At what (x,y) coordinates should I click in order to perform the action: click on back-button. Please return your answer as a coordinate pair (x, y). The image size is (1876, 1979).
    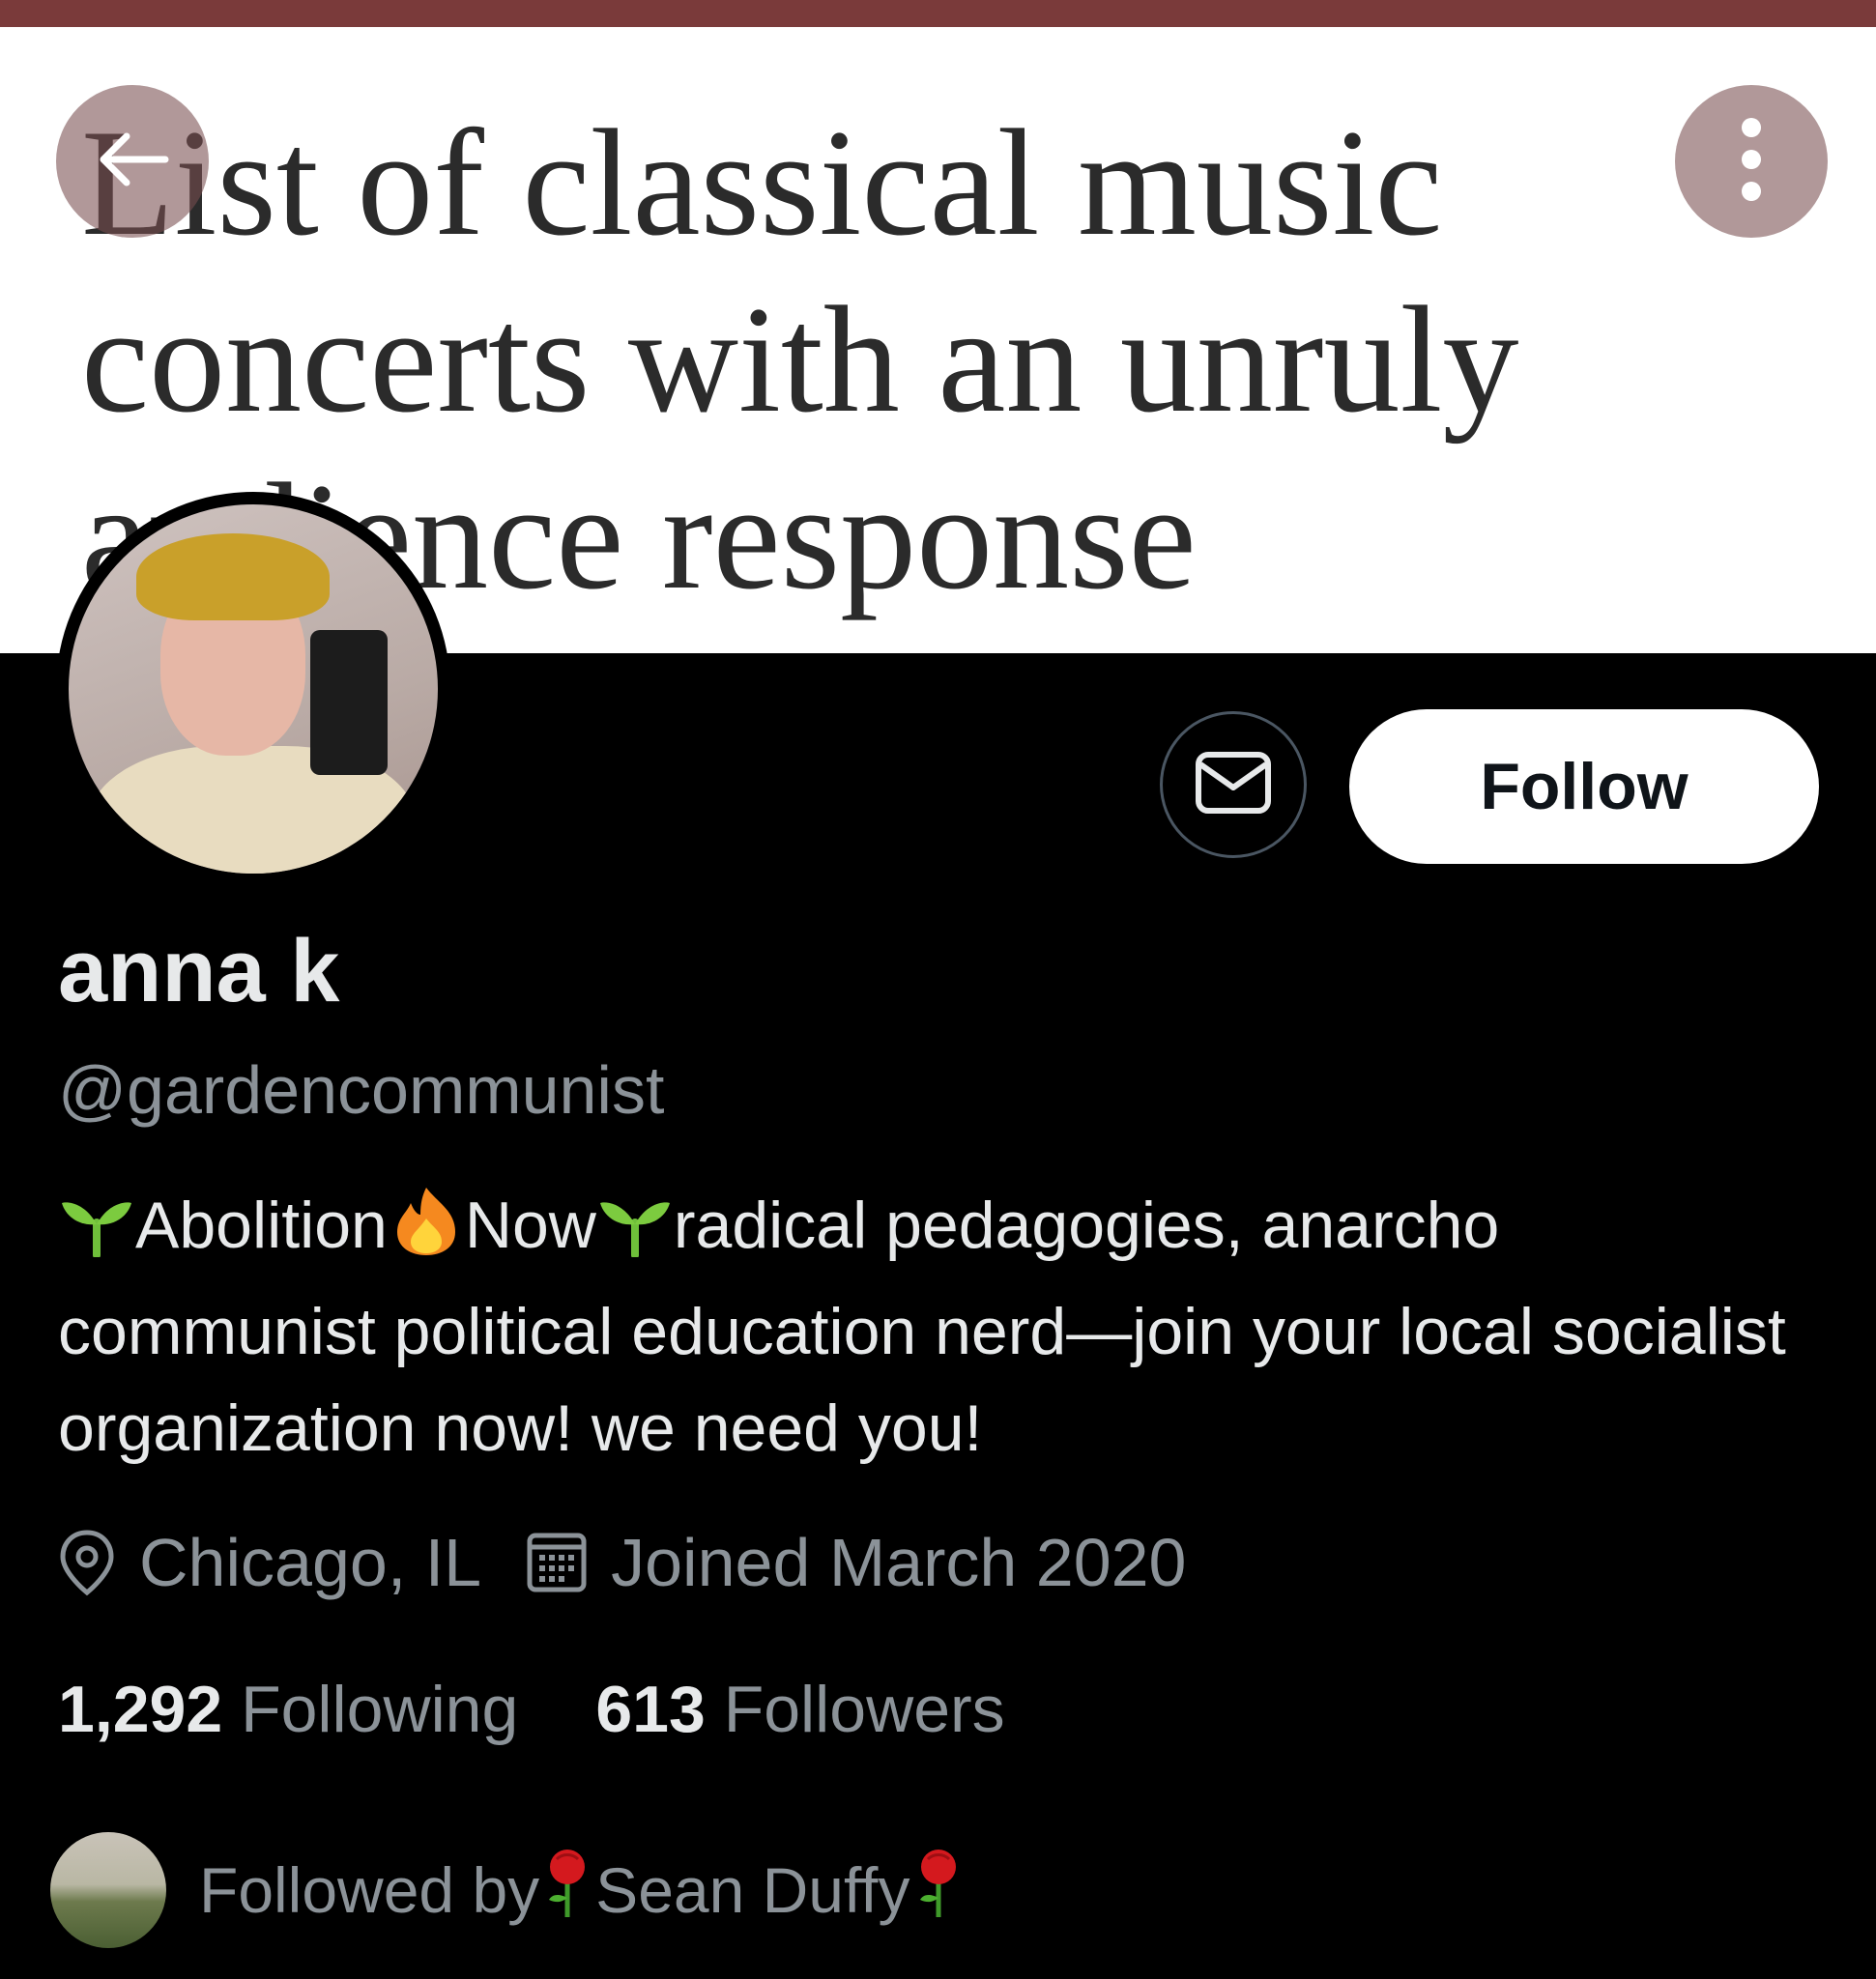
    Looking at the image, I should click on (133, 161).